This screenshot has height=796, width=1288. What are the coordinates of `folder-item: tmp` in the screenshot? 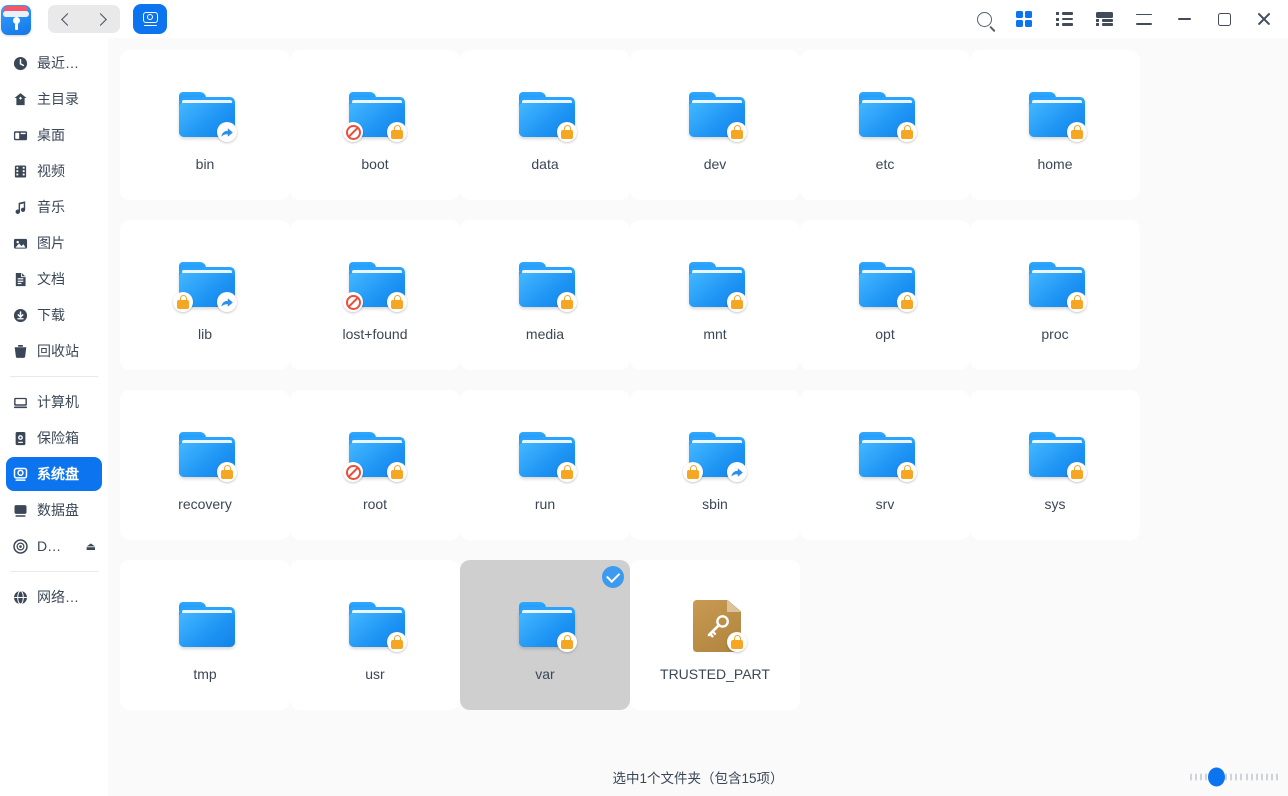 It's located at (205, 635).